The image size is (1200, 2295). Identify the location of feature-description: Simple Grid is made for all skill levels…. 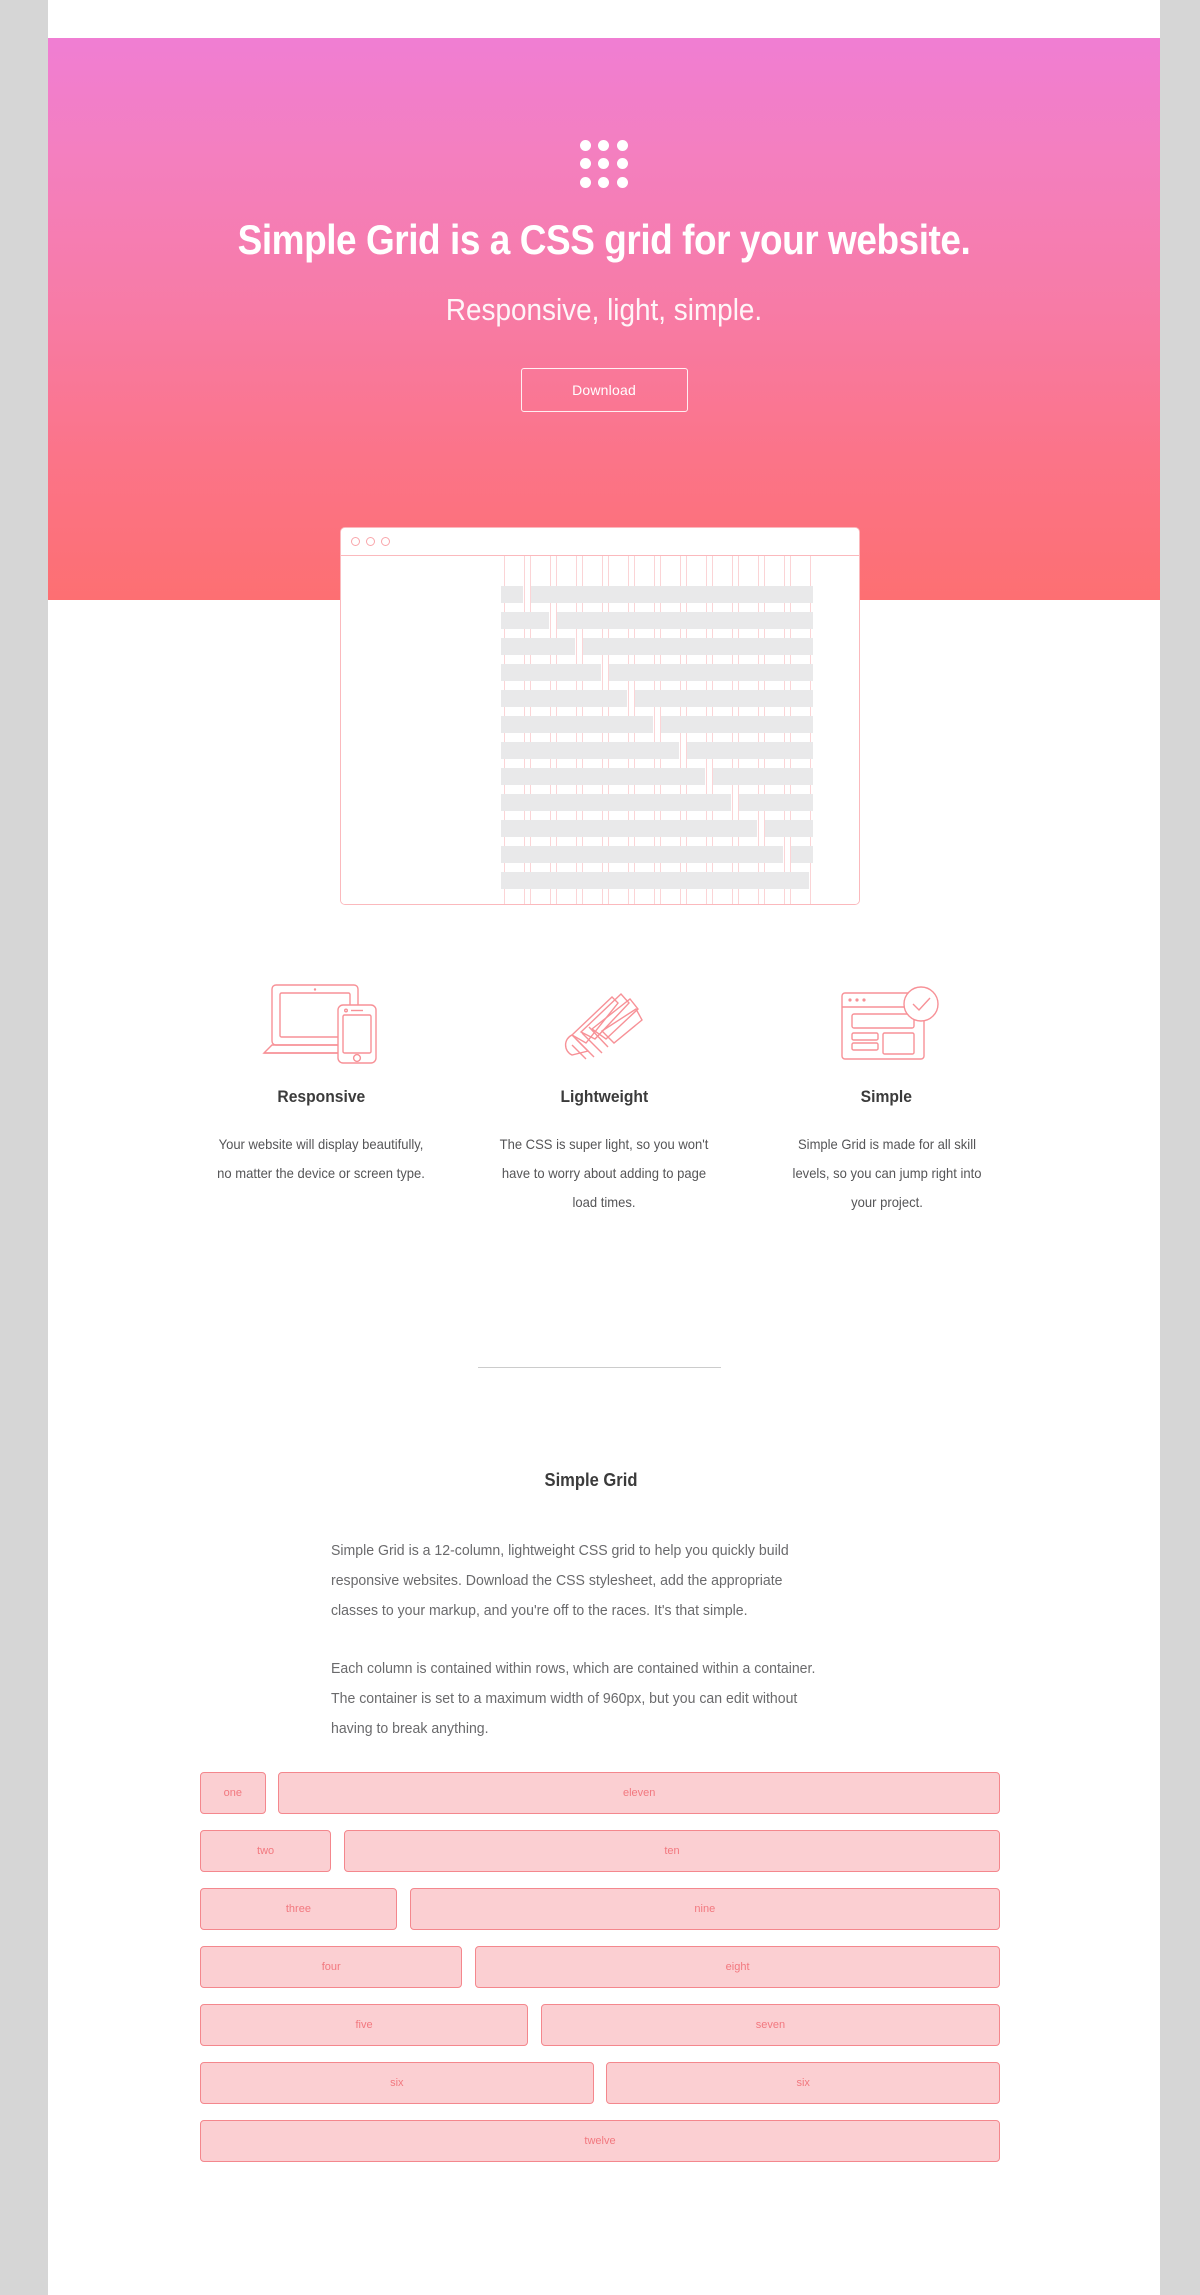
(887, 1173).